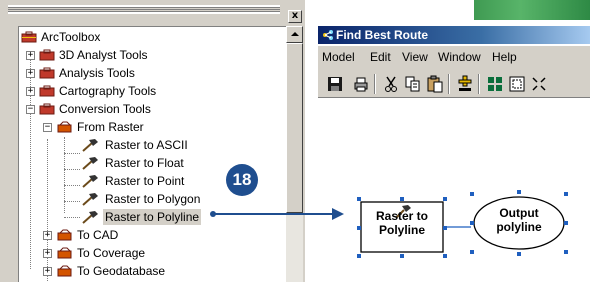 Image resolution: width=590 pixels, height=282 pixels. What do you see at coordinates (144, 163) in the screenshot?
I see `tree-item-label: Raster to Float` at bounding box center [144, 163].